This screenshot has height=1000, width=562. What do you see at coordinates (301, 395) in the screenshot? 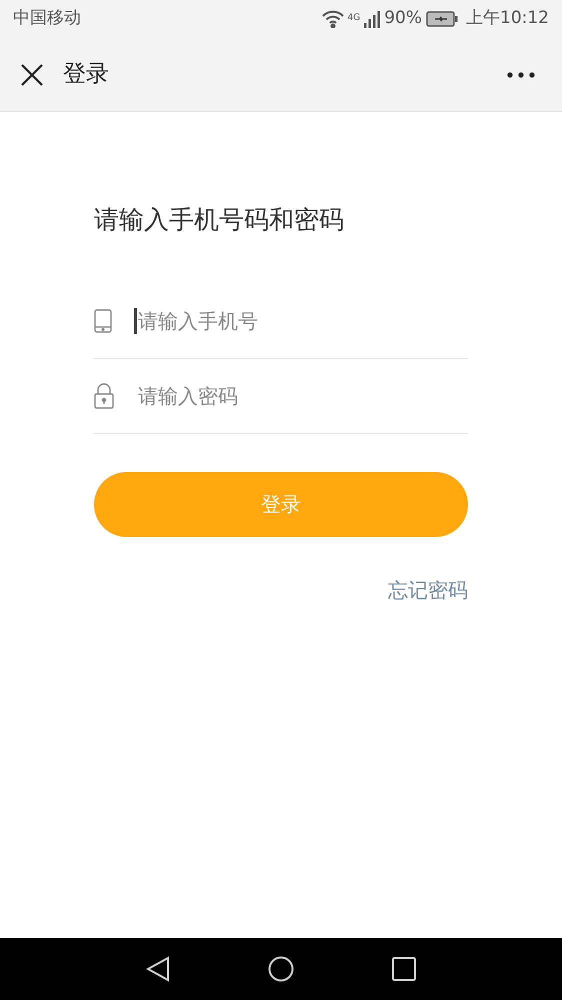
I see `input-field: 请输入密码` at bounding box center [301, 395].